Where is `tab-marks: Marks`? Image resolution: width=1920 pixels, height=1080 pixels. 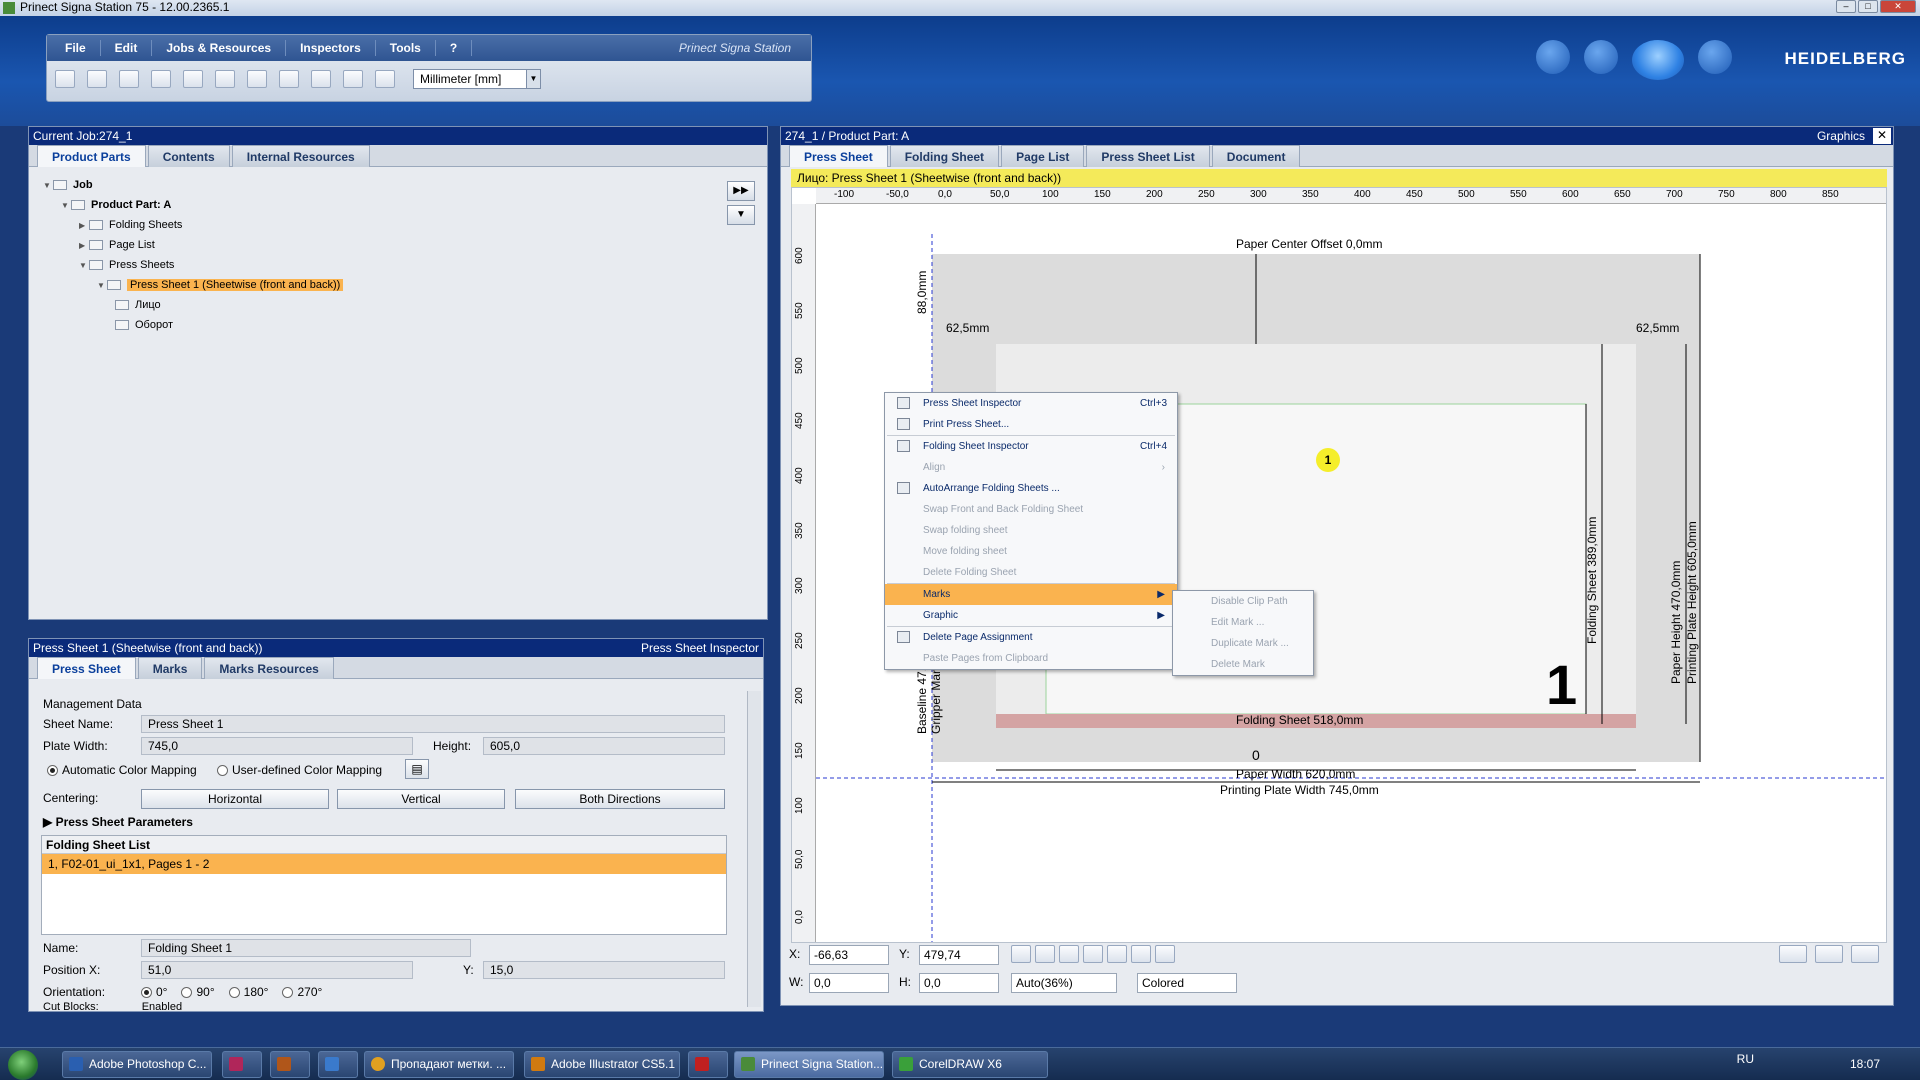 tab-marks: Marks is located at coordinates (170, 668).